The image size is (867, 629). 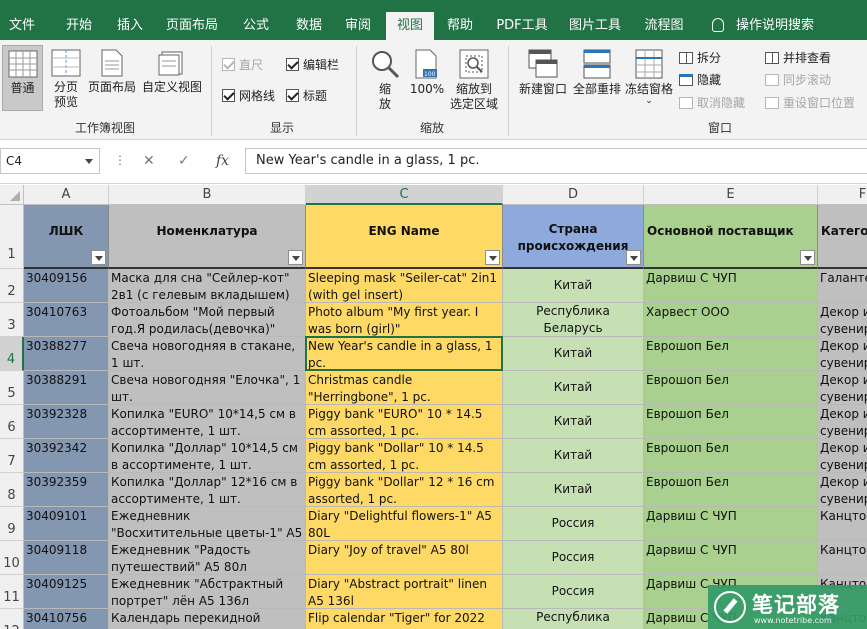 What do you see at coordinates (597, 79) in the screenshot?
I see `arrange-all-button: 全部重排` at bounding box center [597, 79].